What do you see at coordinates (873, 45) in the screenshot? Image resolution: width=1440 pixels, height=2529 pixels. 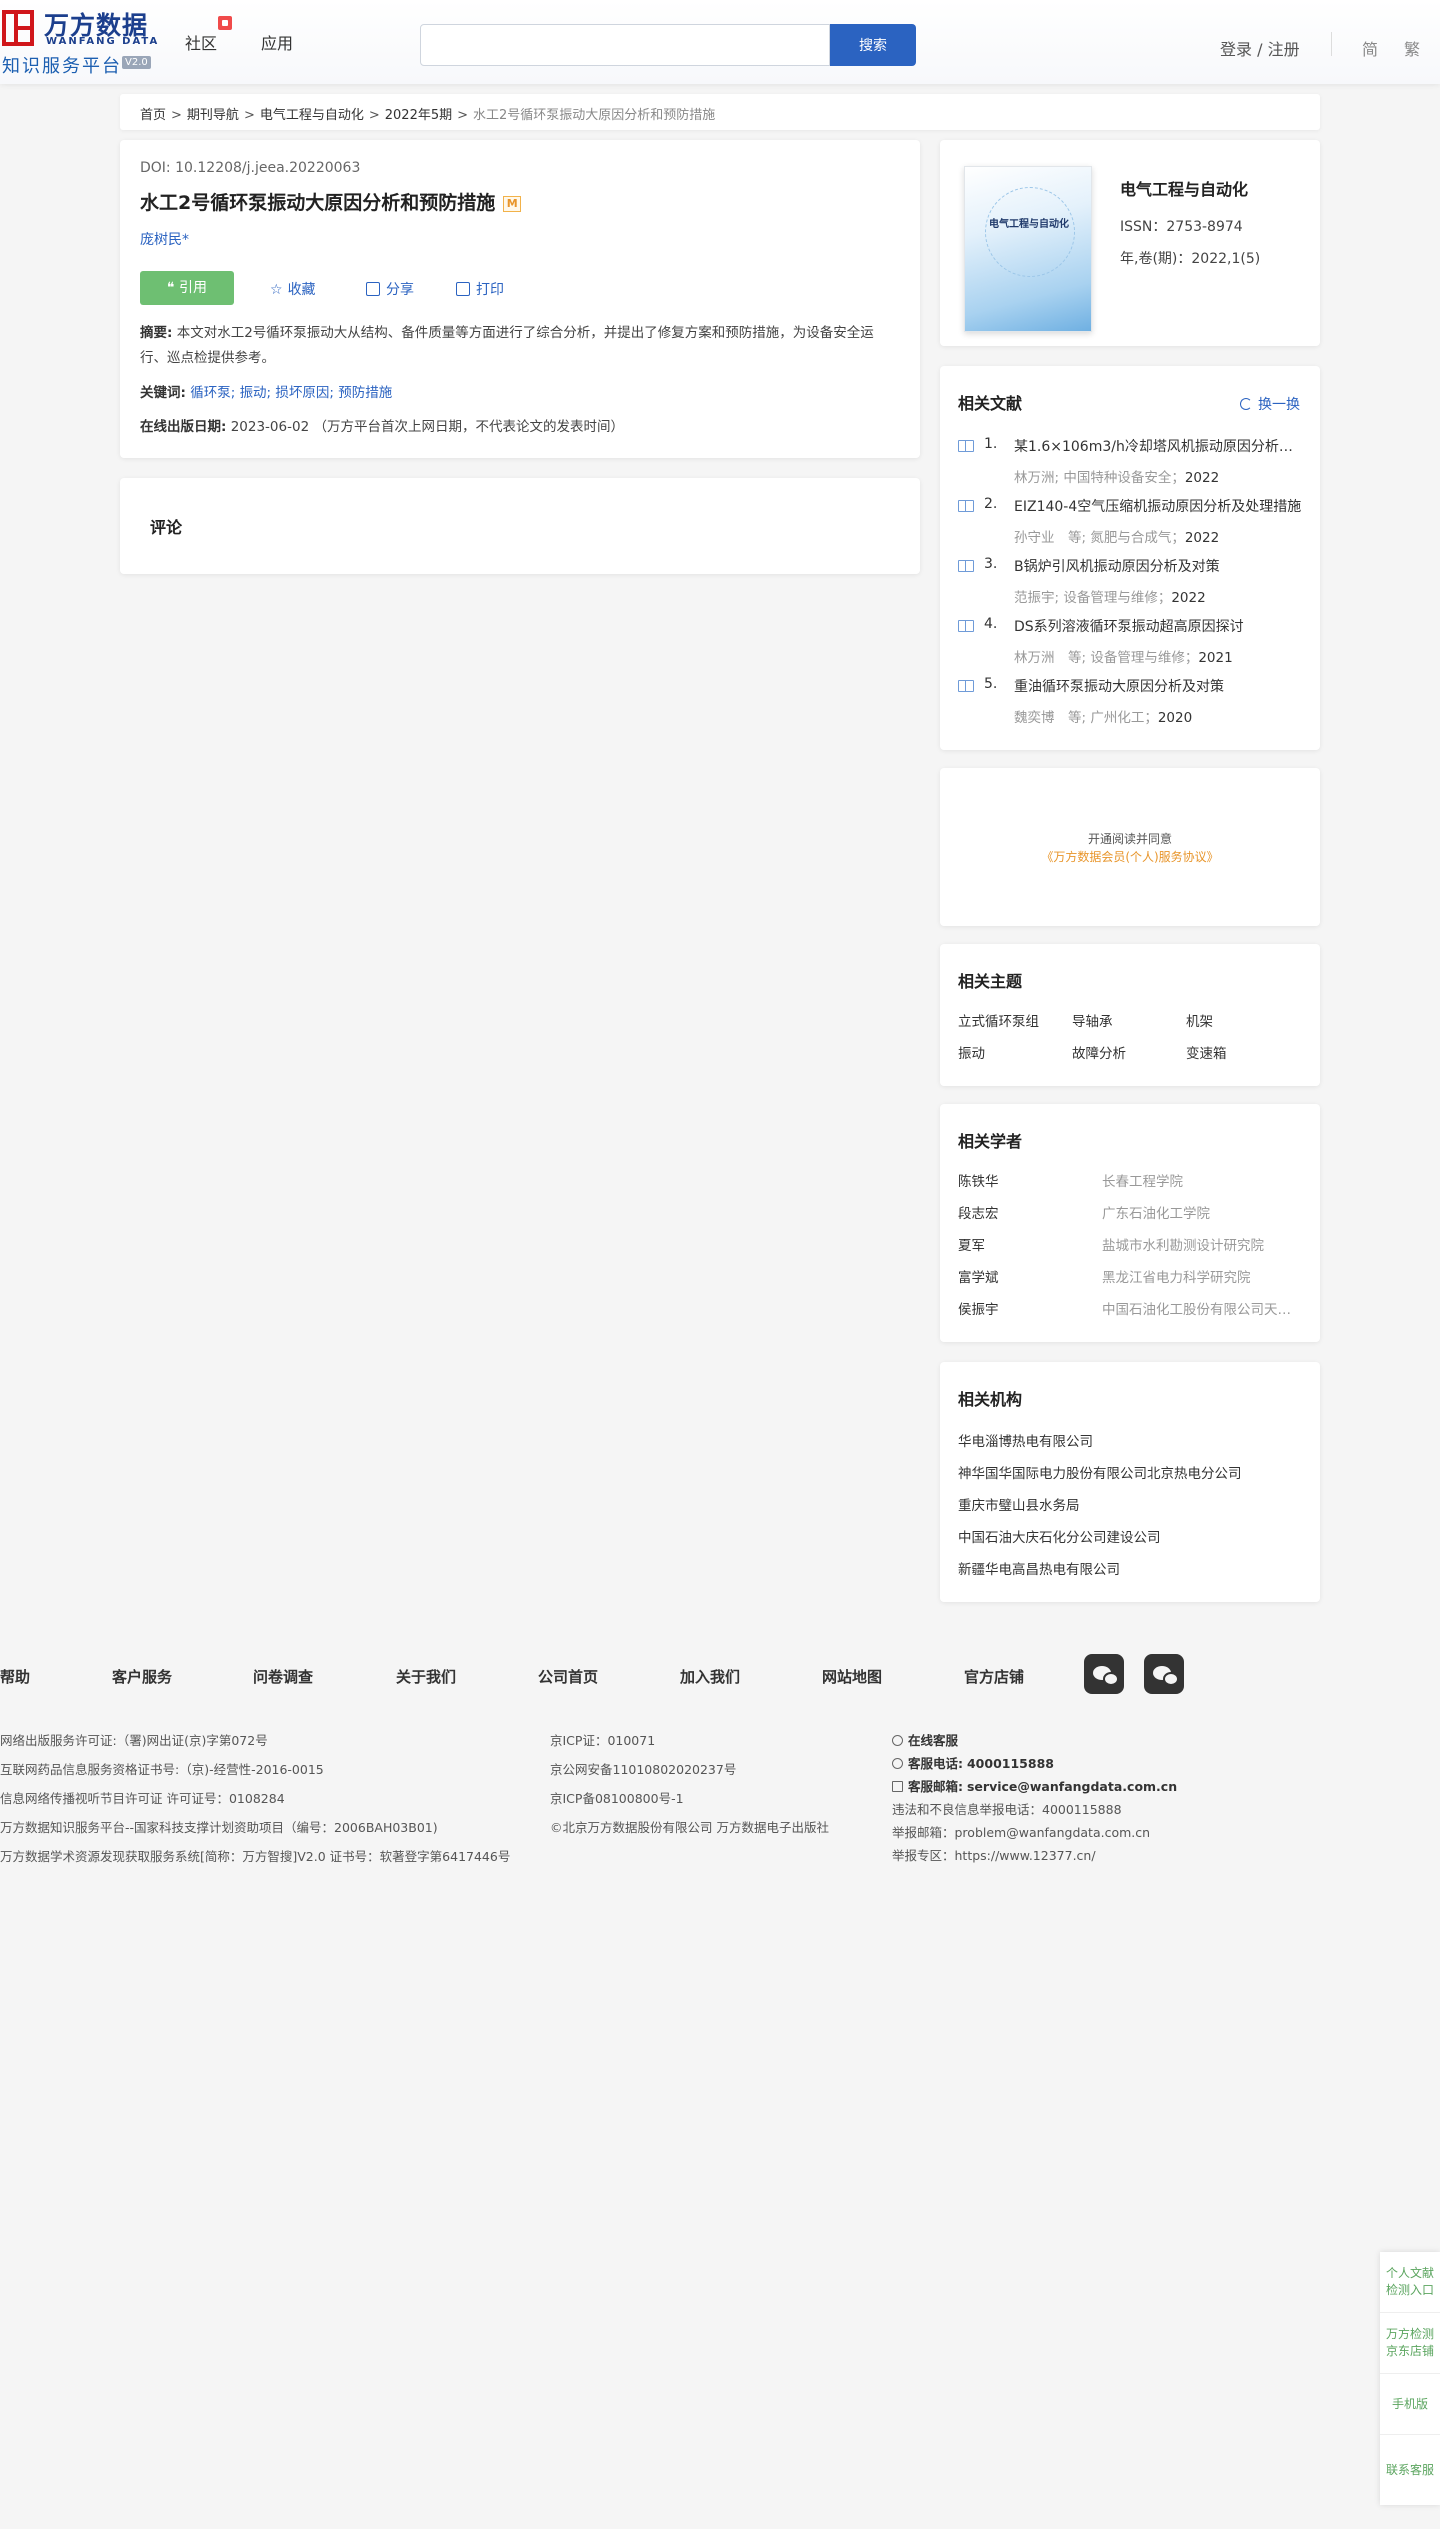 I see `search-button: 搜索` at bounding box center [873, 45].